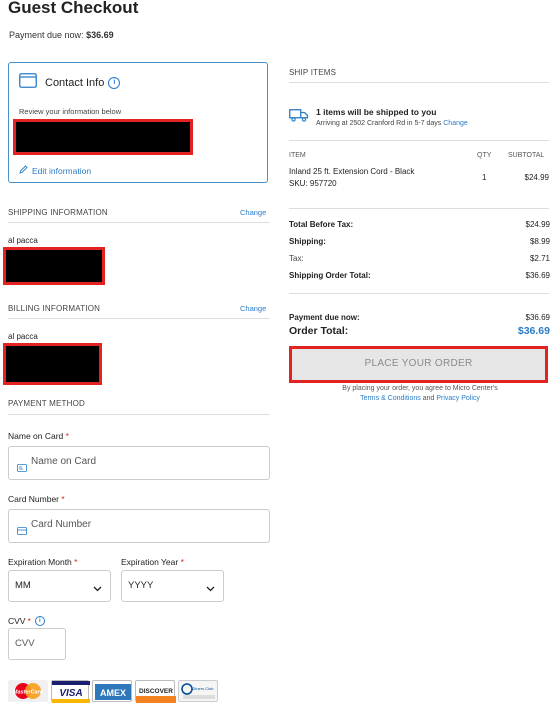 The image size is (557, 711). Describe the element at coordinates (299, 117) in the screenshot. I see `truck-icon` at that location.